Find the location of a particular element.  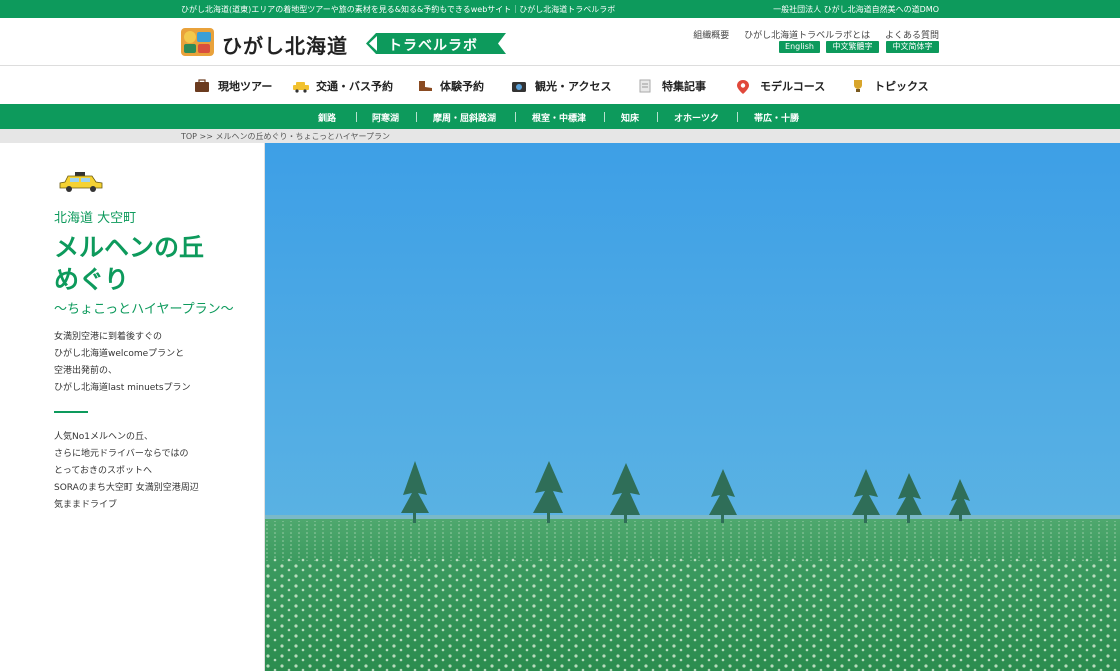

logo-title: ひがし北海道 is located at coordinates (285, 44).